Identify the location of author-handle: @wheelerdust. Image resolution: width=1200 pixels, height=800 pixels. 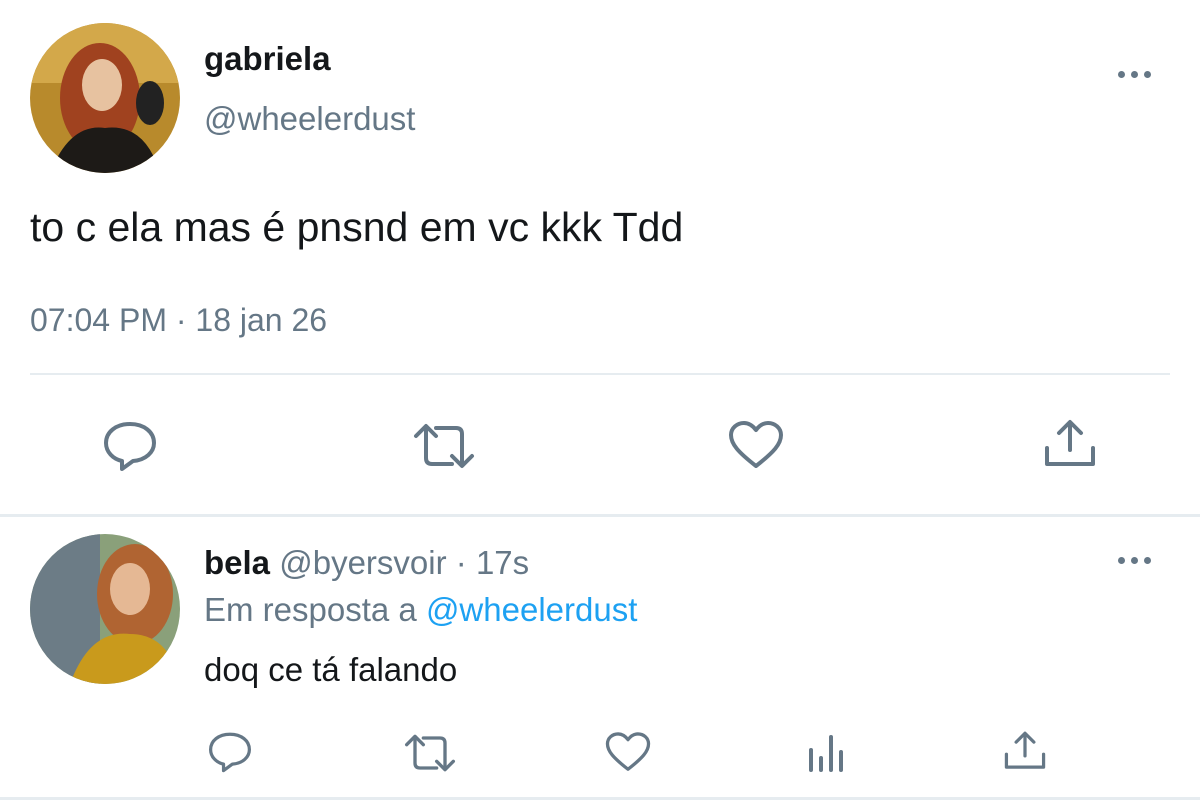
(309, 119).